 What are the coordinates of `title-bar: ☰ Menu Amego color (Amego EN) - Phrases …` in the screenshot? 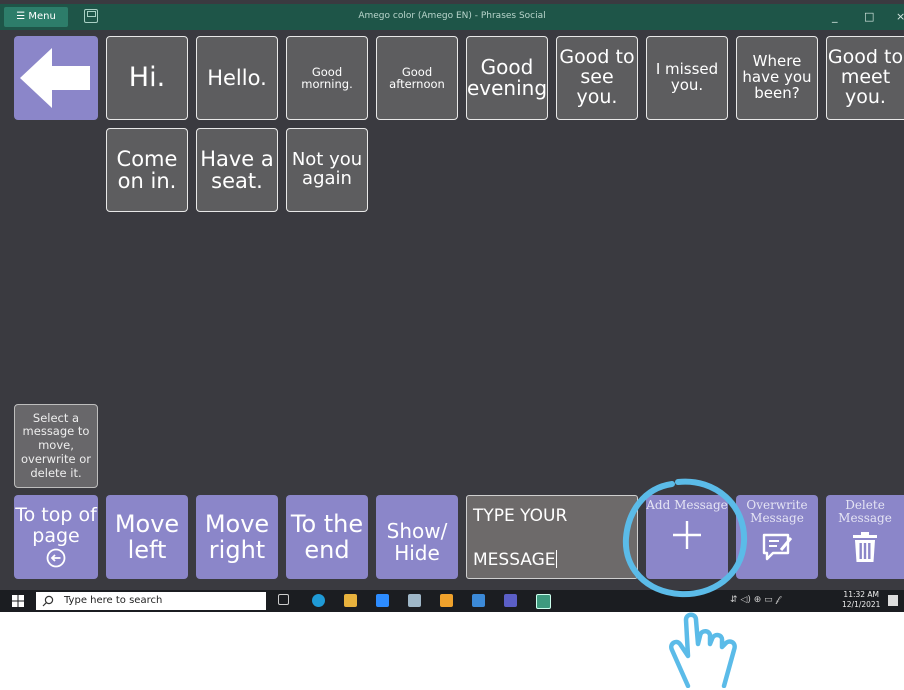 It's located at (452, 17).